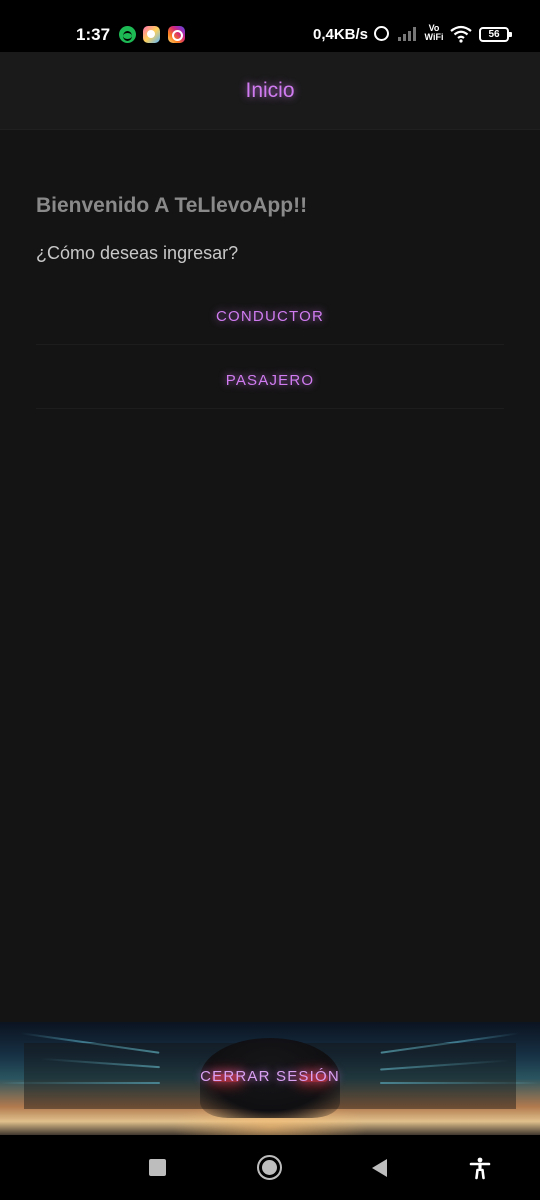 The height and width of the screenshot is (1200, 540). I want to click on system-nav-bar, so click(270, 1167).